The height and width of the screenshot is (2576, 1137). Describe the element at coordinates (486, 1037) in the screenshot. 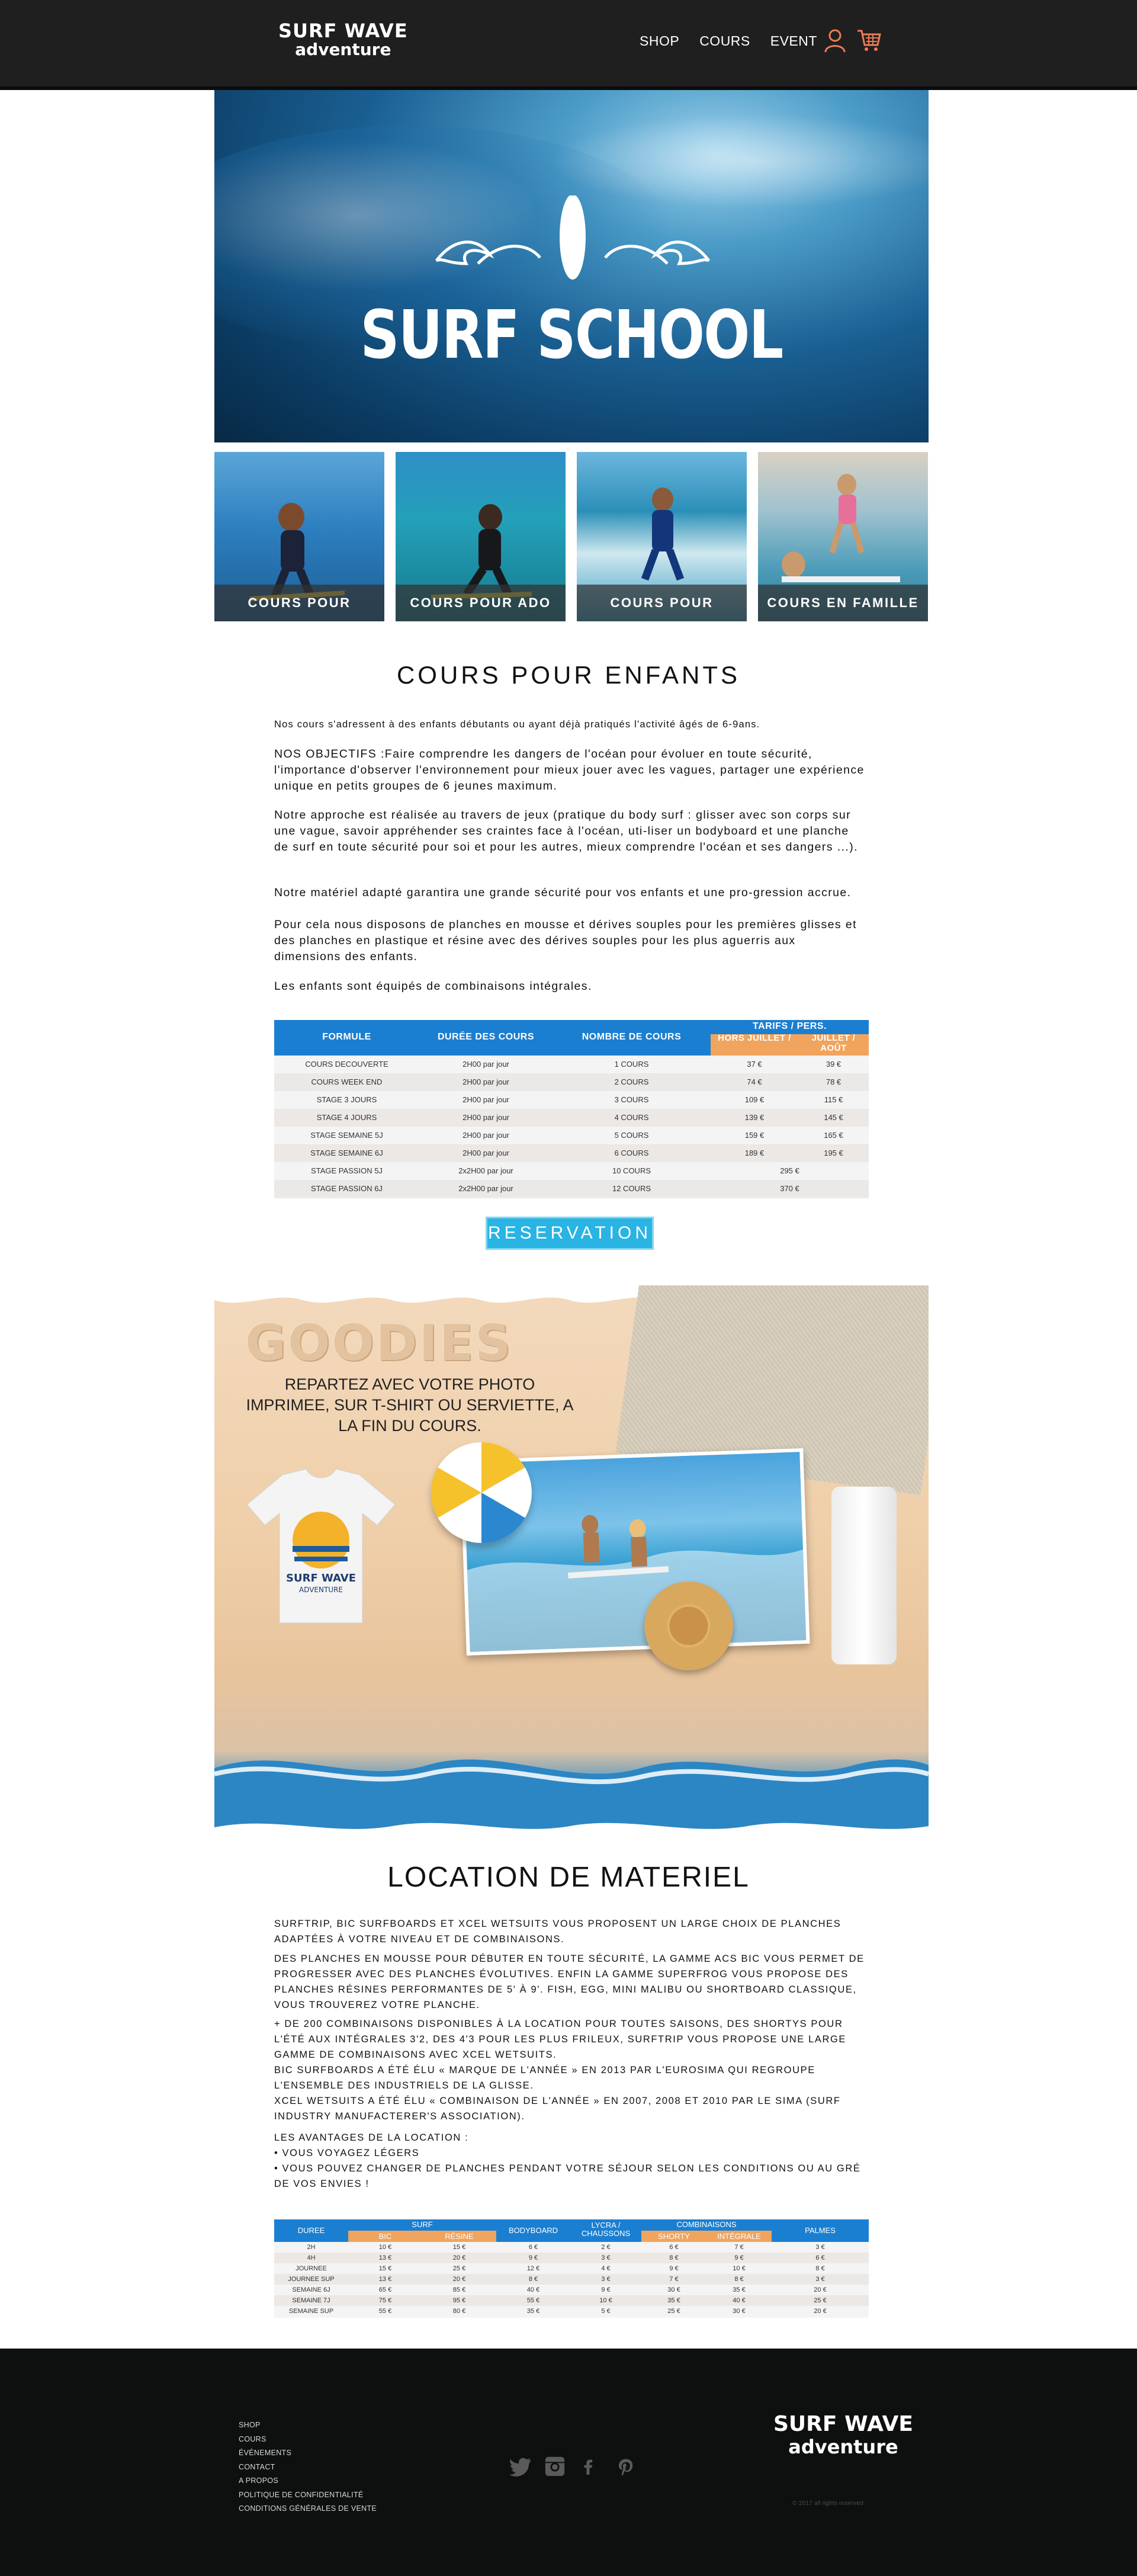

I see `th-duree: DURÉE DES COURS` at that location.